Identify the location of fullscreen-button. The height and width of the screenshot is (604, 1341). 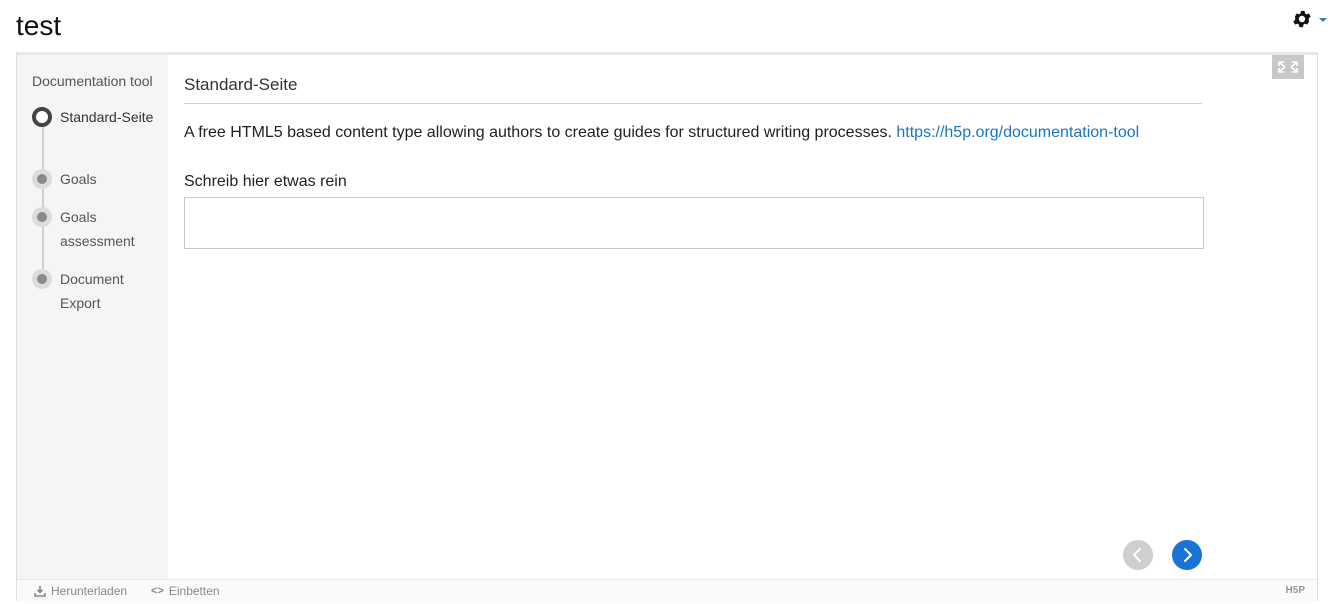
(1288, 67).